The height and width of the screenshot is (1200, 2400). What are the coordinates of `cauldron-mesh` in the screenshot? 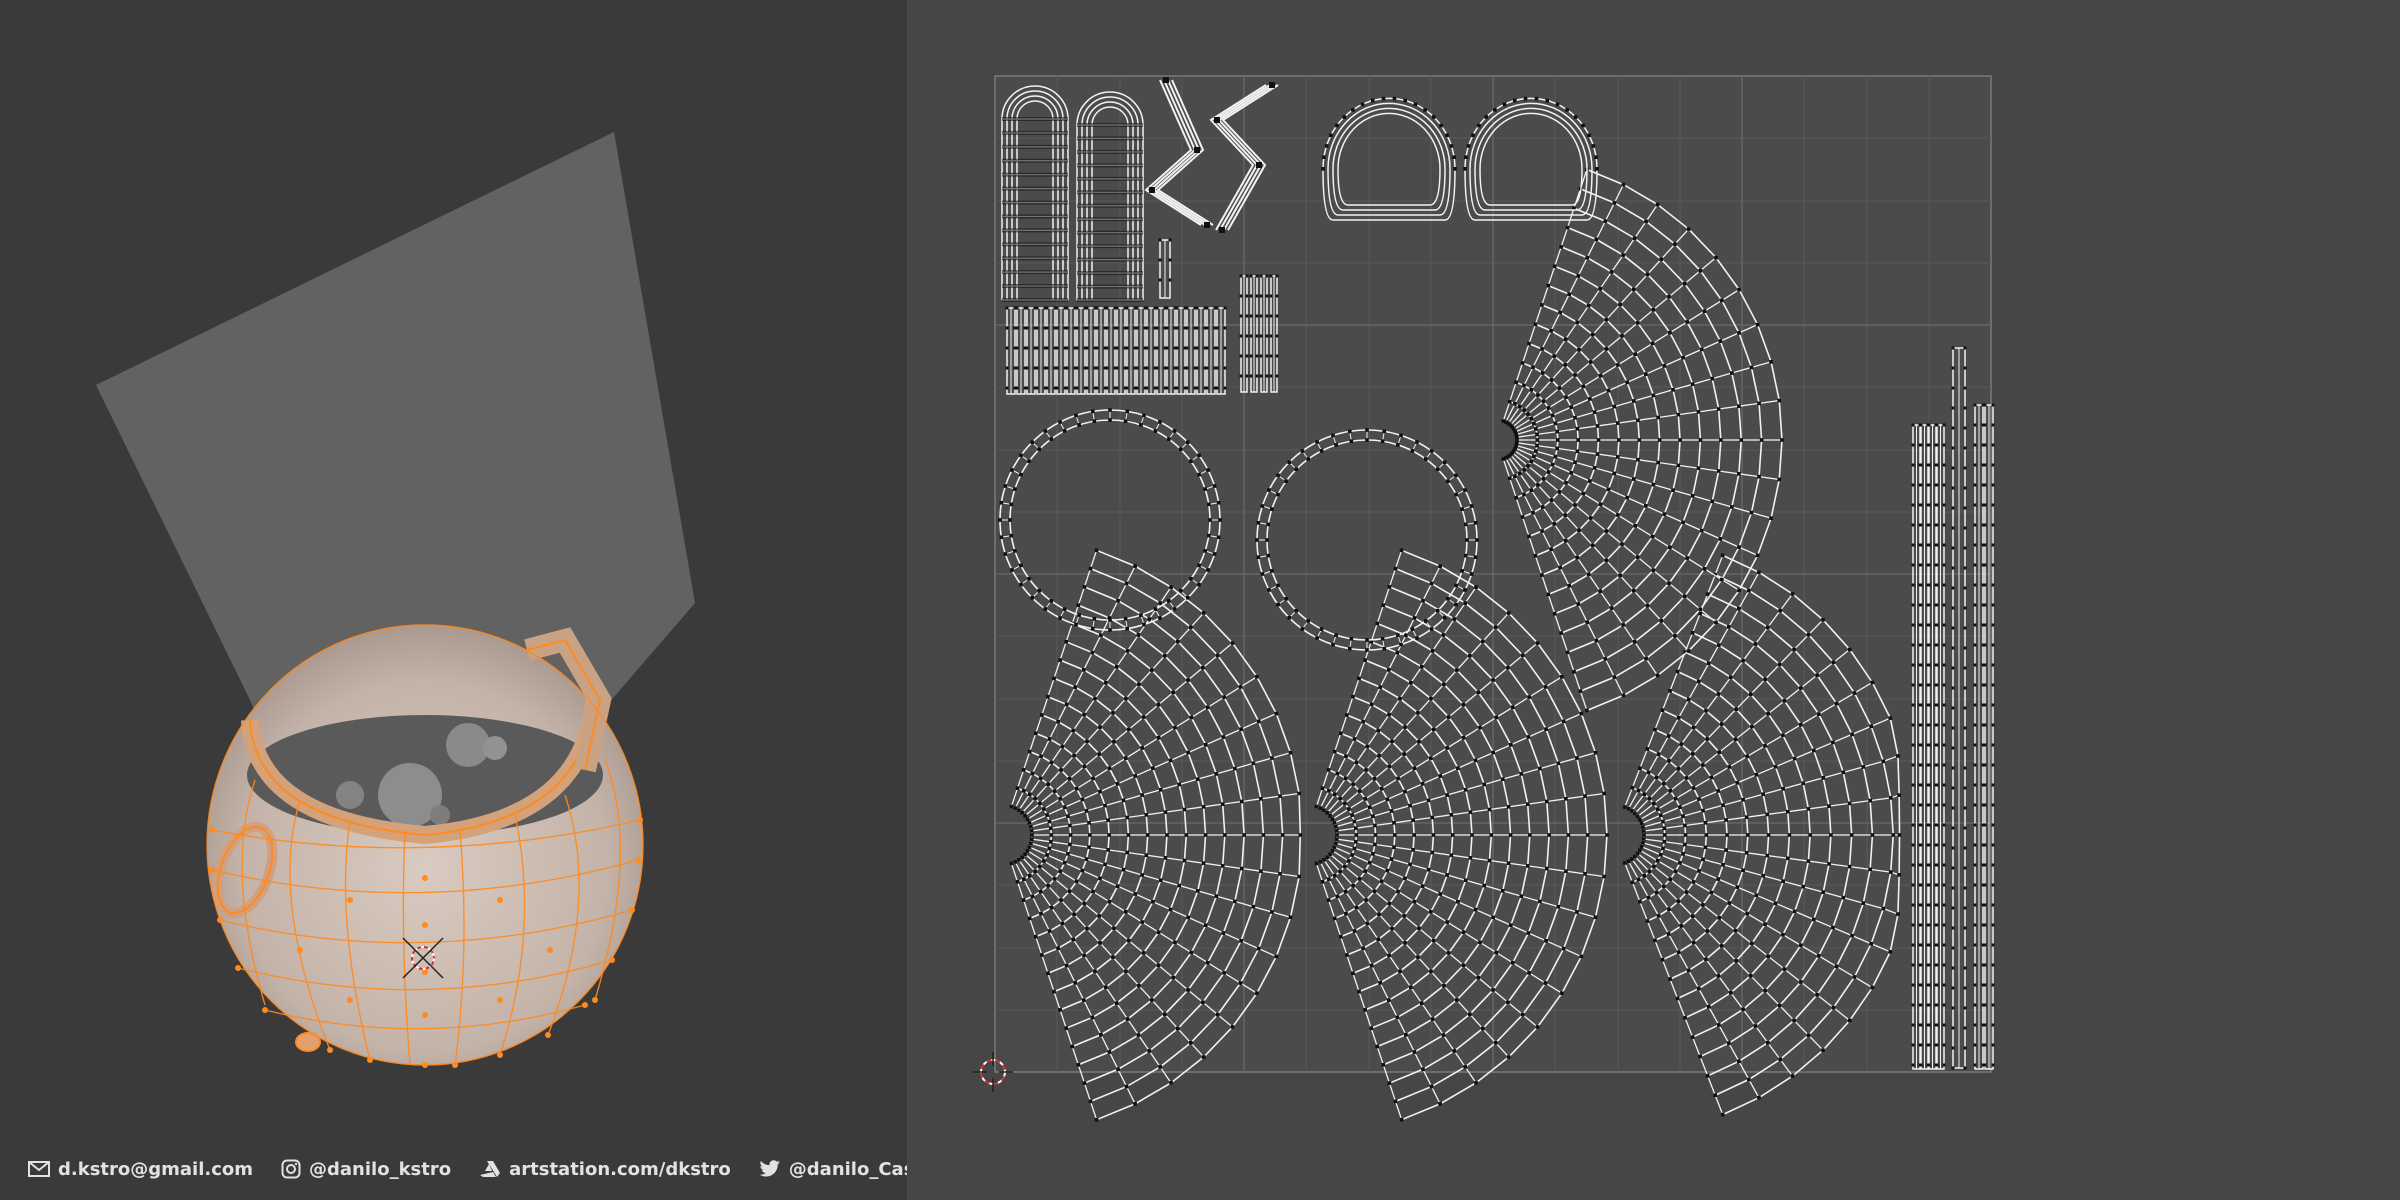 It's located at (425, 846).